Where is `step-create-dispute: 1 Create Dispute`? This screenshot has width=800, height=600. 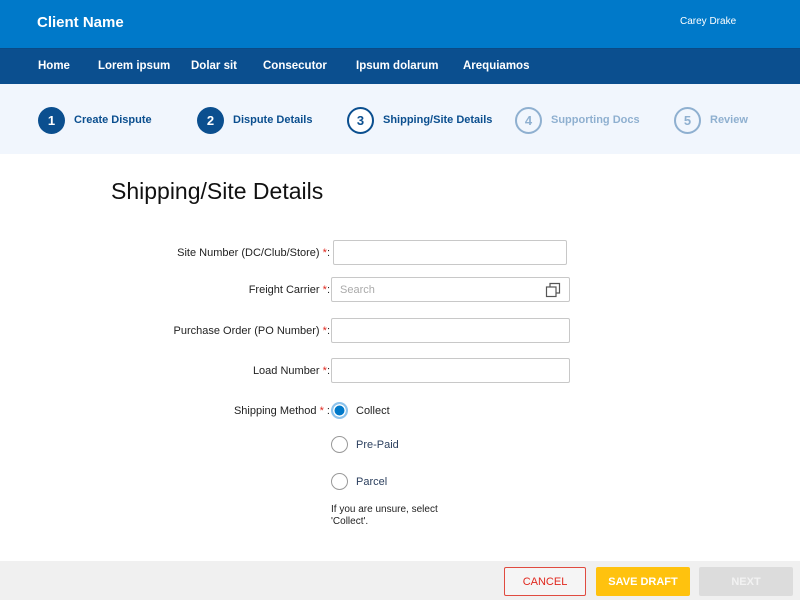
step-create-dispute: 1 Create Dispute is located at coordinates (95, 120).